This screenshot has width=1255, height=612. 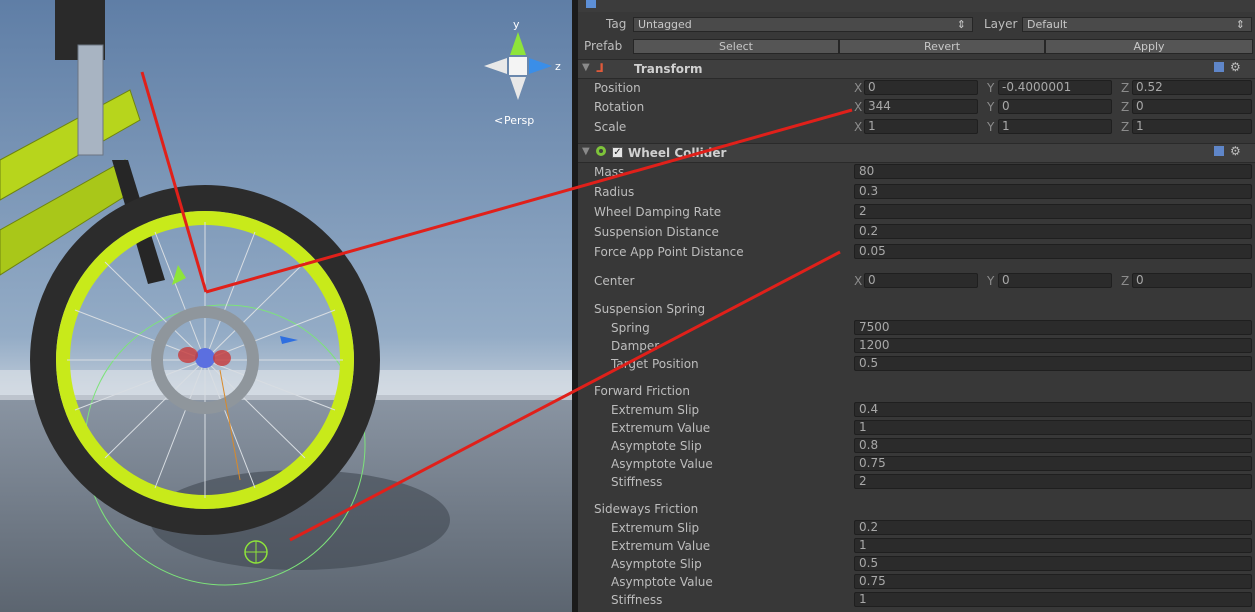 What do you see at coordinates (174, 182) in the screenshot?
I see `annotation-line-fork` at bounding box center [174, 182].